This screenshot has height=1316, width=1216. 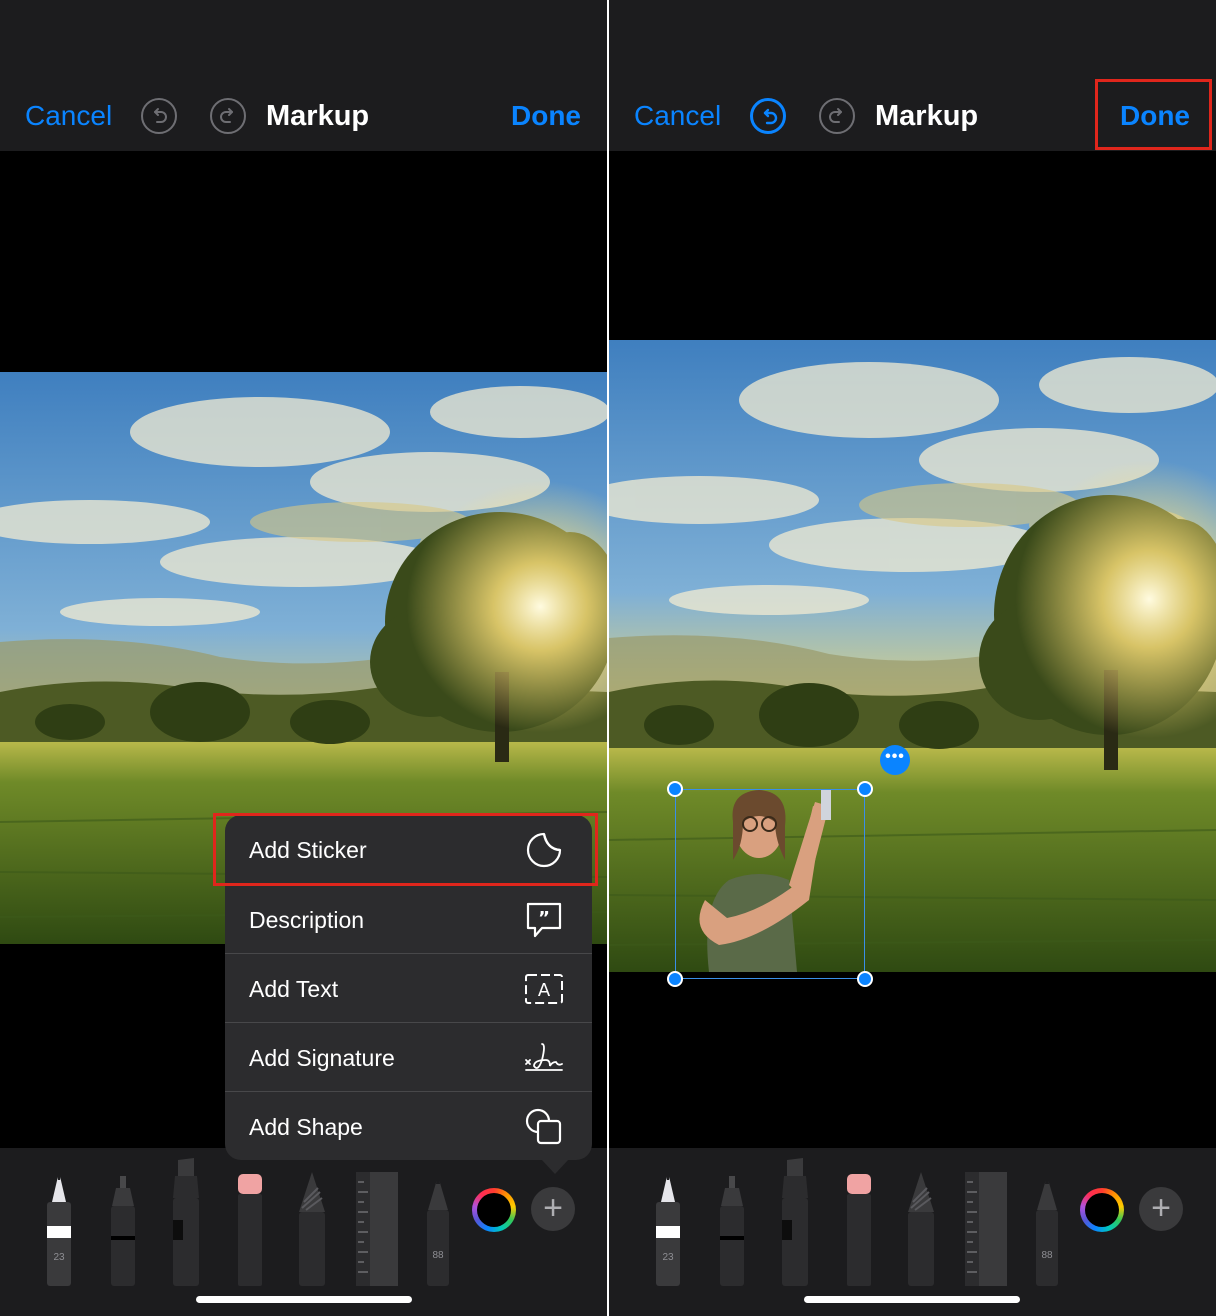 I want to click on menu-item-description: Description ”, so click(x=408, y=918).